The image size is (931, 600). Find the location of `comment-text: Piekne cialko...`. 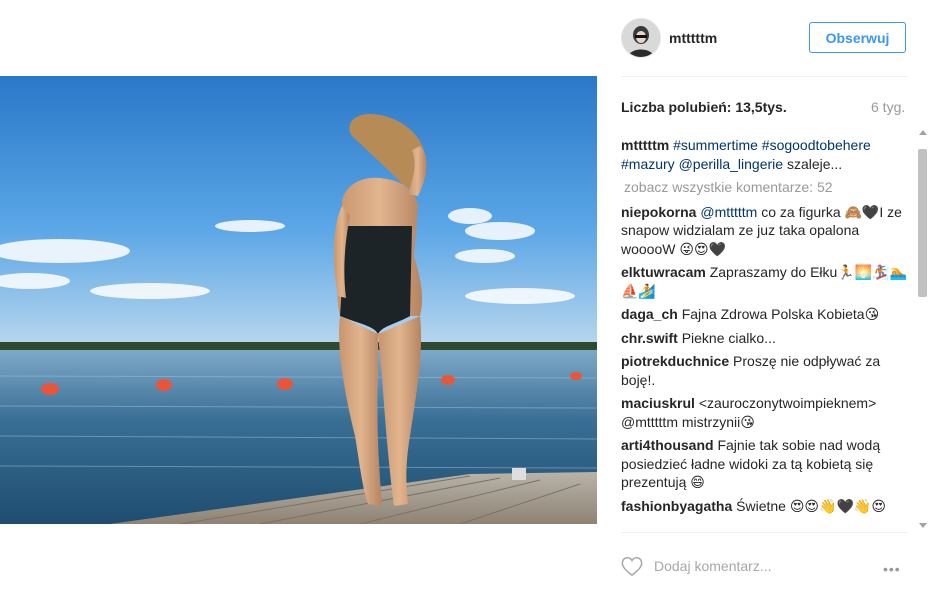

comment-text: Piekne cialko... is located at coordinates (728, 337).